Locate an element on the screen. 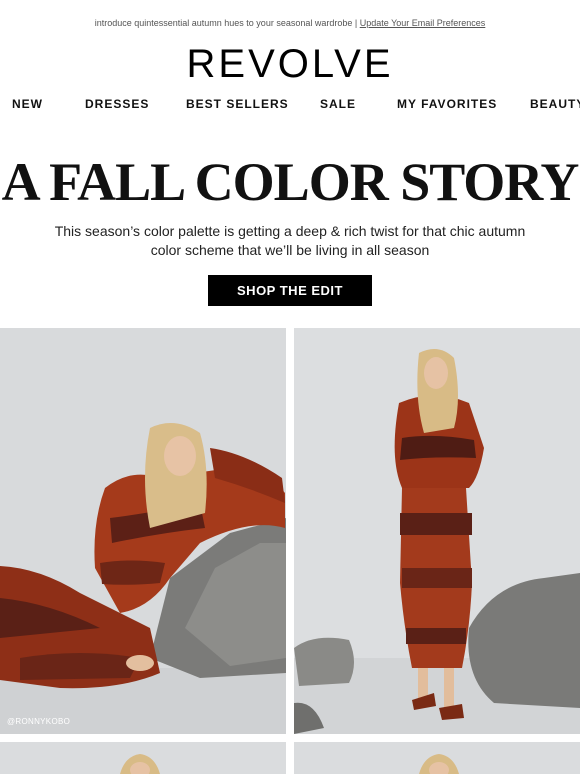 This screenshot has width=580, height=774. preview-left-illustration is located at coordinates (143, 758).